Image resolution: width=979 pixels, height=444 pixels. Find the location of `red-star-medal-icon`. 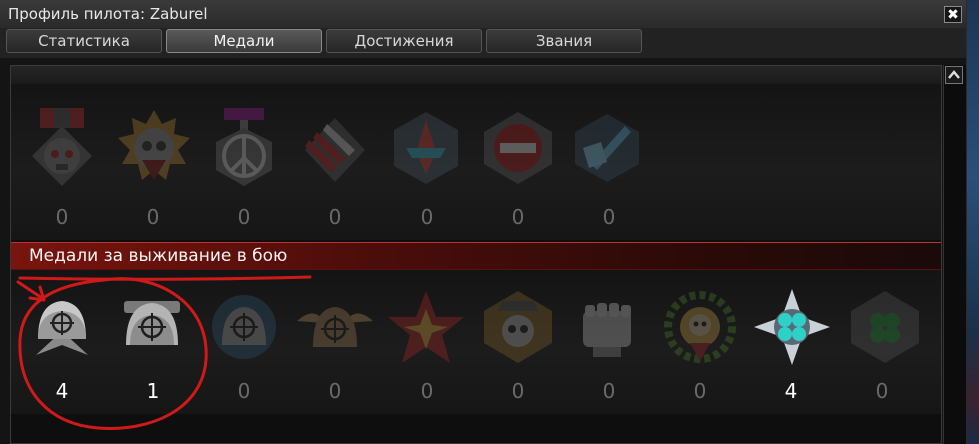

red-star-medal-icon is located at coordinates (426, 327).